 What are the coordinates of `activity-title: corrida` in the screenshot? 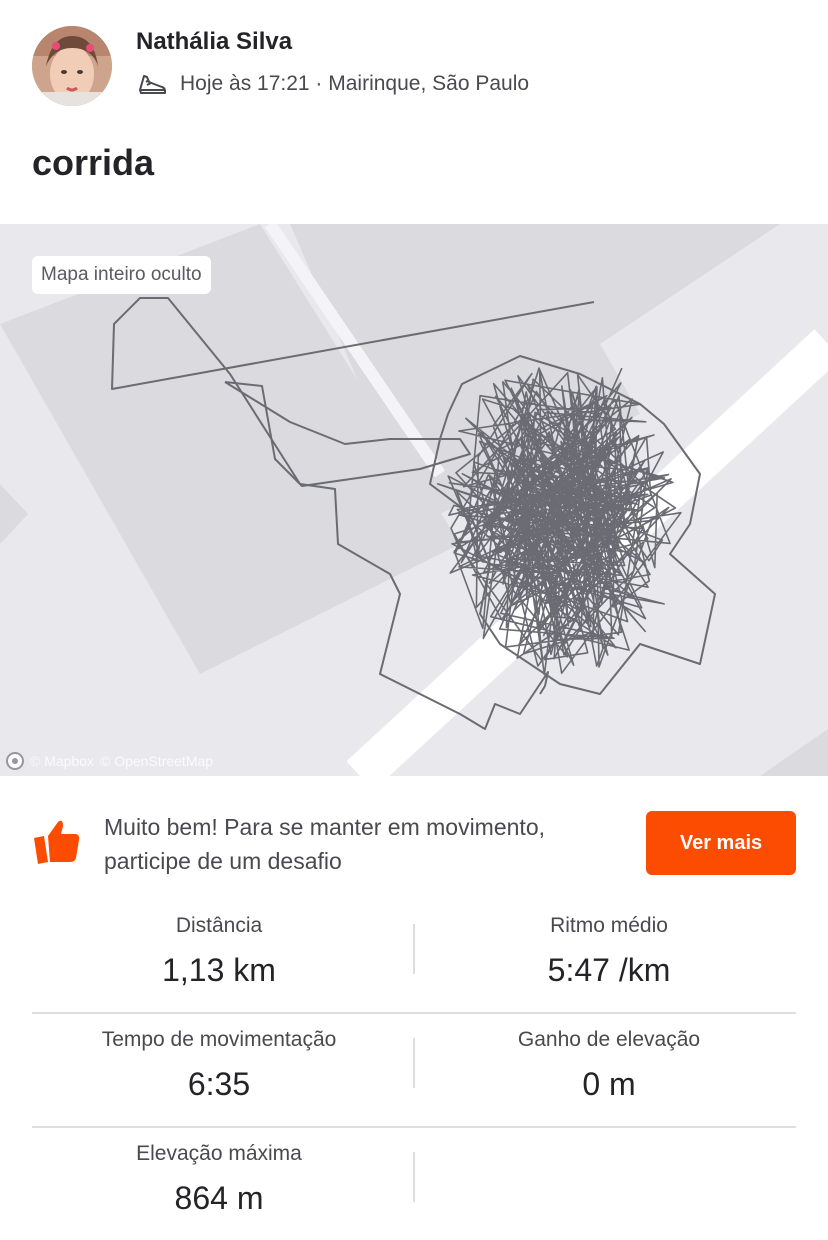 It's located at (93, 163).